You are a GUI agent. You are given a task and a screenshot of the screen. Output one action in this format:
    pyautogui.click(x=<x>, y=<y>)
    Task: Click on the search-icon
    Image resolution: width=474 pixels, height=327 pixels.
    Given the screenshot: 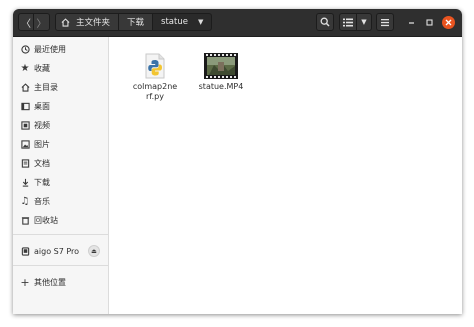 What is the action you would take?
    pyautogui.click(x=325, y=22)
    